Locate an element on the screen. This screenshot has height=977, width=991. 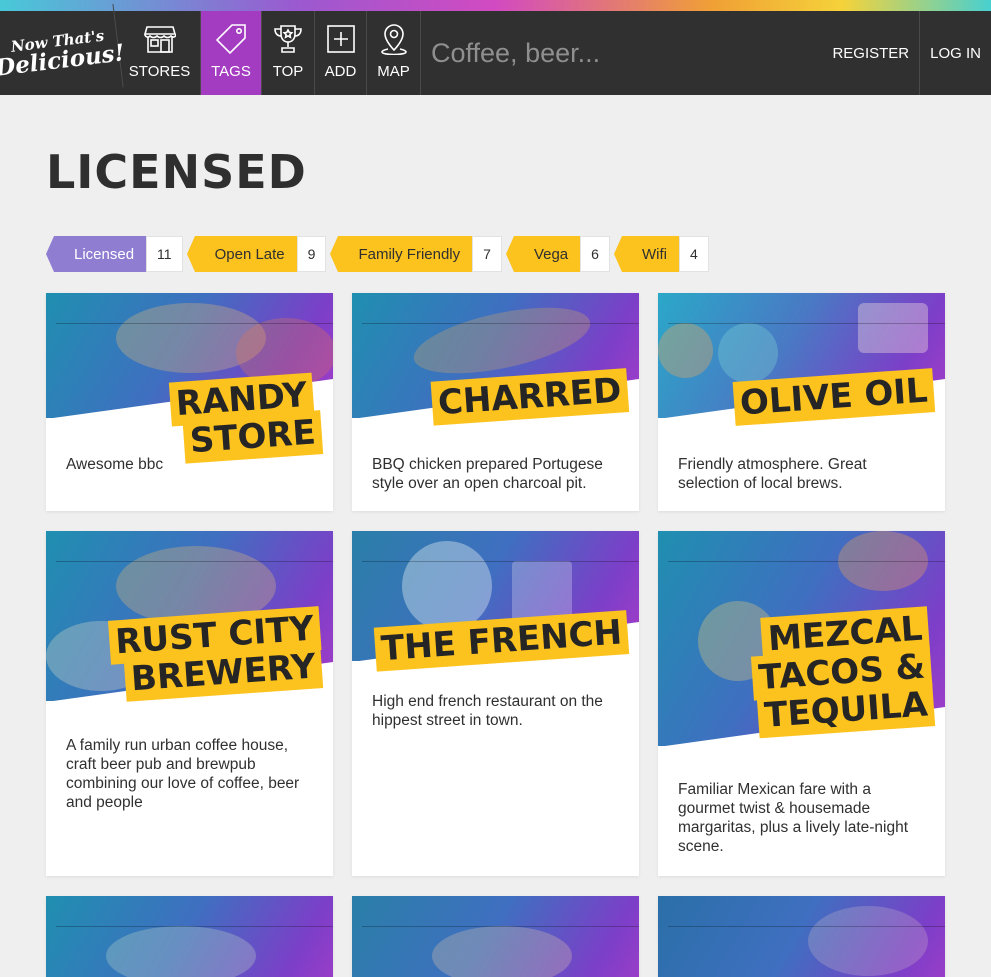
store-name: Mezcal Tacos & Tequila is located at coordinates (832, 672).